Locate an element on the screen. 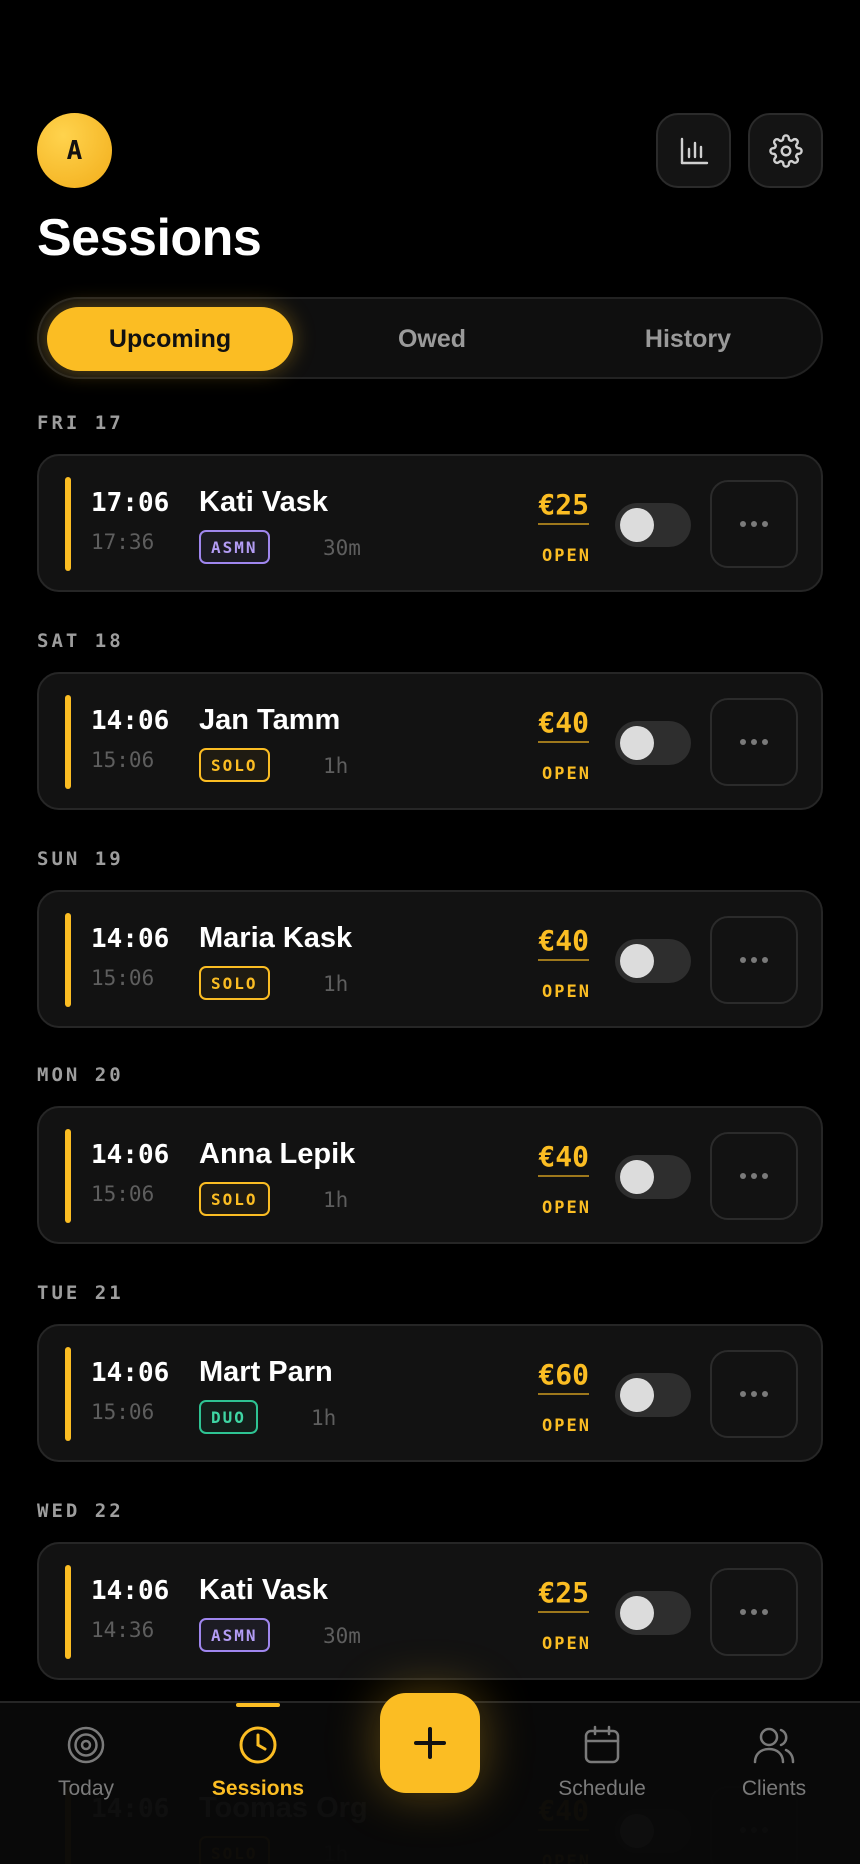 This screenshot has height=1864, width=860. stats-button is located at coordinates (693, 150).